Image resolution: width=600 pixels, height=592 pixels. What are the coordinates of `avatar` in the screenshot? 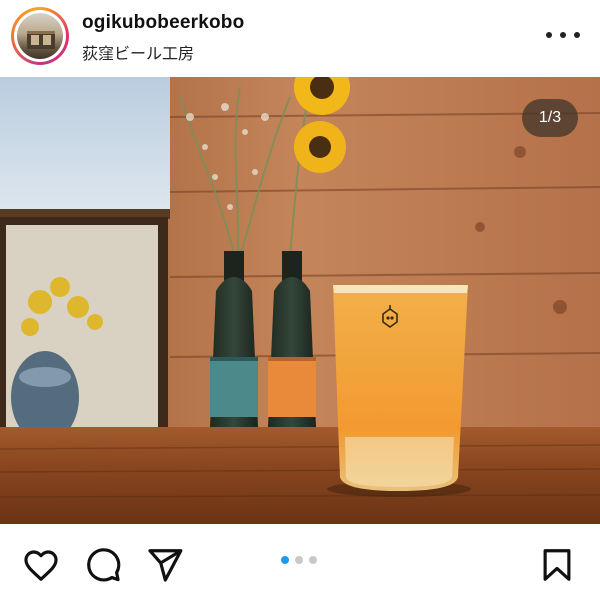 It's located at (40, 36).